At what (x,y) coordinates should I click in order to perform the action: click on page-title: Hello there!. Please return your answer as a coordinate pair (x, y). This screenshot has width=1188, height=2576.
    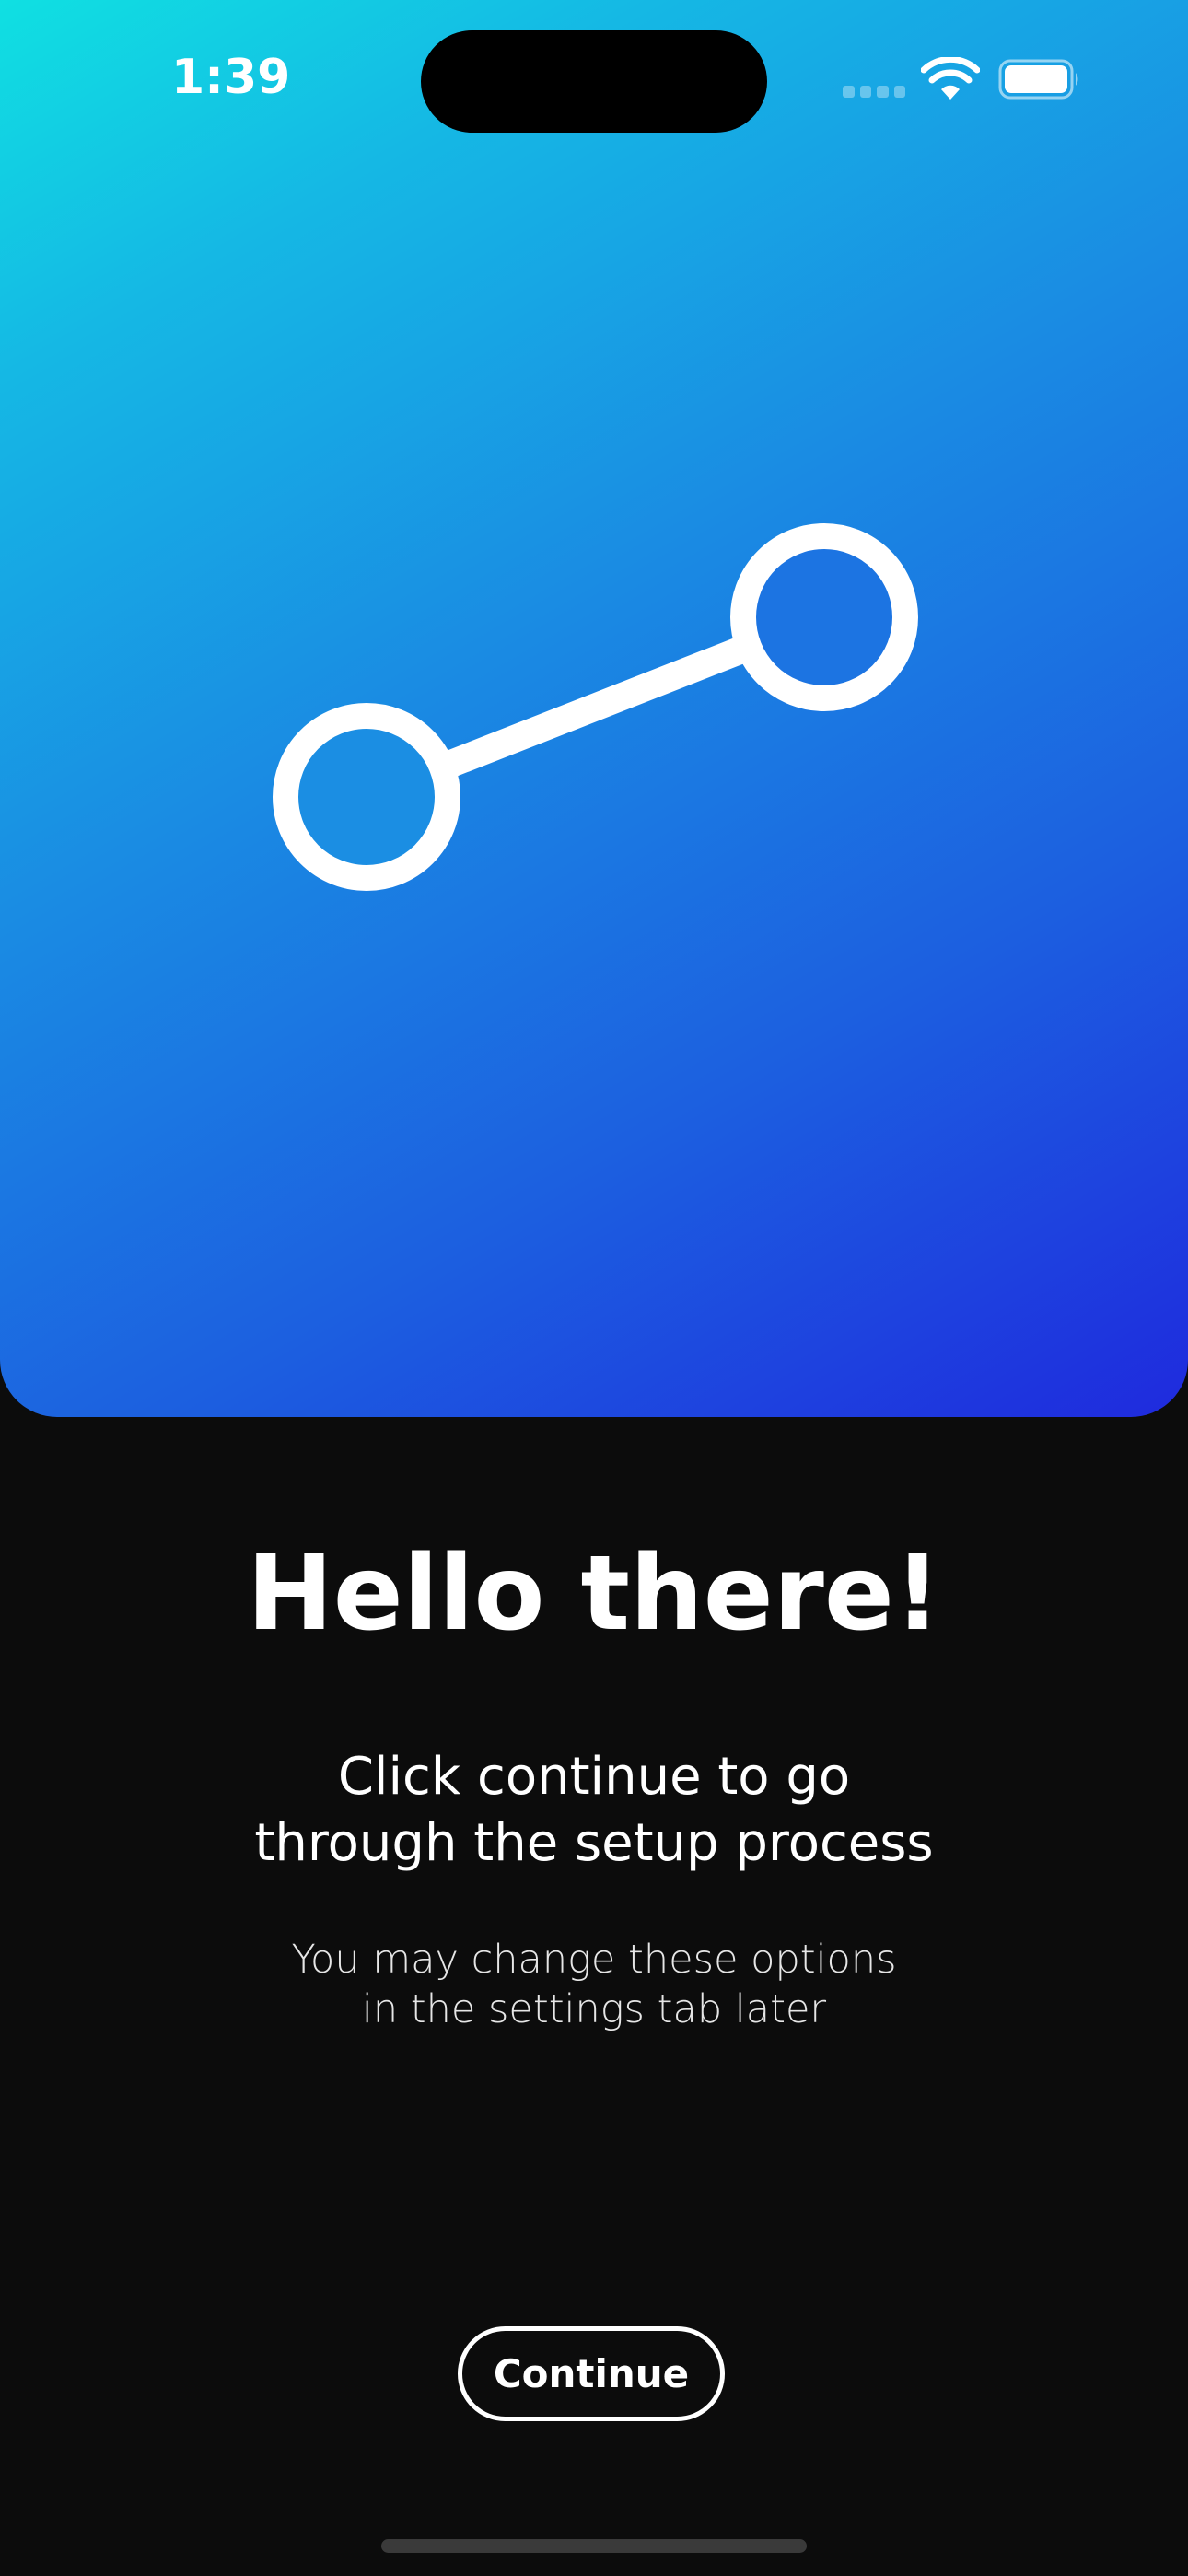
    Looking at the image, I should click on (594, 1594).